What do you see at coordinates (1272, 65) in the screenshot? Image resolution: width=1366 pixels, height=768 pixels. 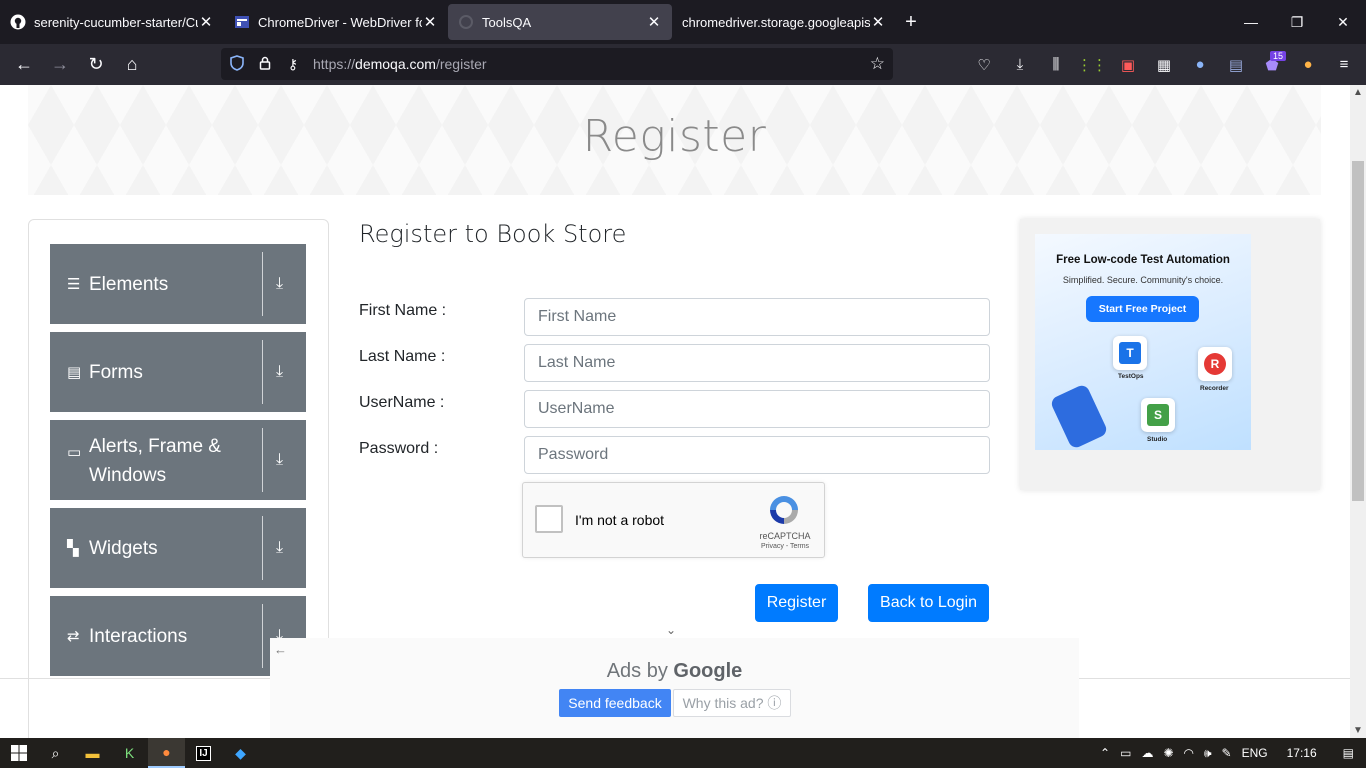 I see `ublock-extension-icon: ⬟ 15` at bounding box center [1272, 65].